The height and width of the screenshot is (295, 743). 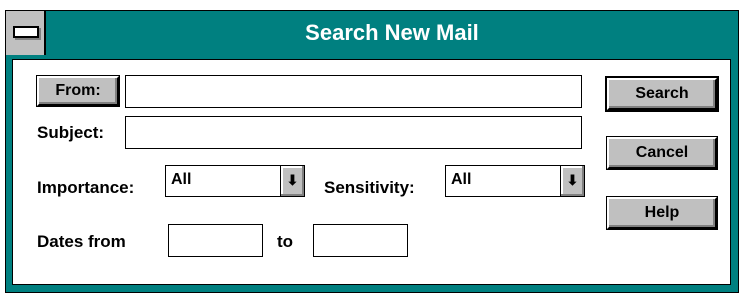 I want to click on importance-select: All ⬇, so click(x=235, y=181).